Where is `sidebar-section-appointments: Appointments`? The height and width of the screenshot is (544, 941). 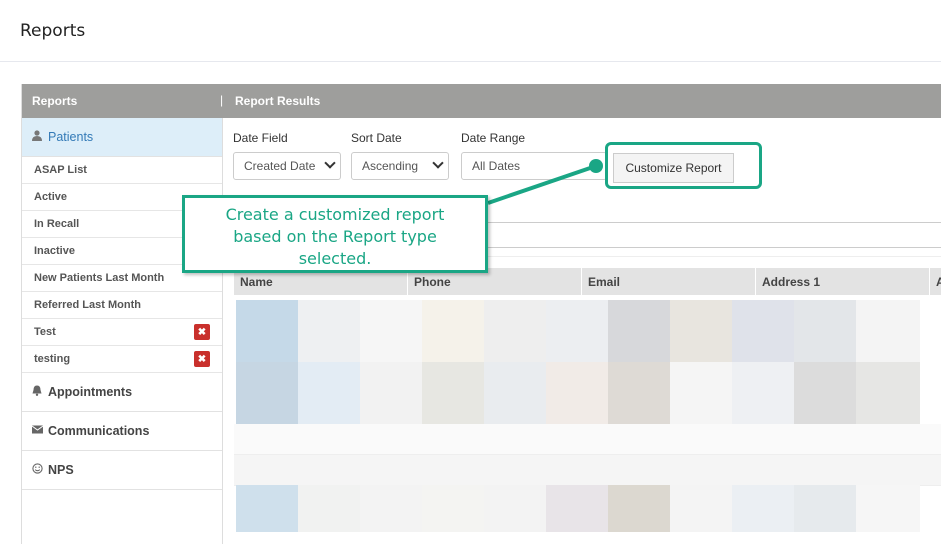
sidebar-section-appointments: Appointments is located at coordinates (122, 392).